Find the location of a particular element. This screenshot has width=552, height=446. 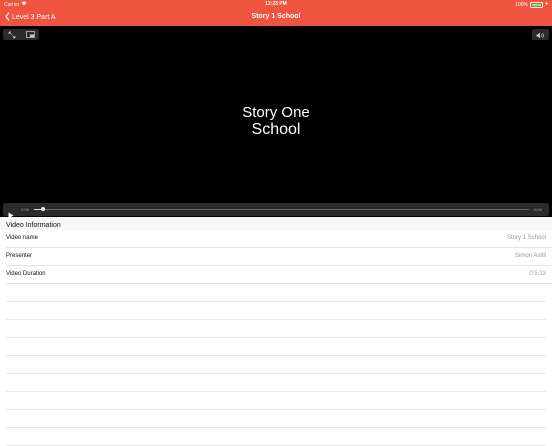

remaining-time: -5:08 is located at coordinates (537, 209).